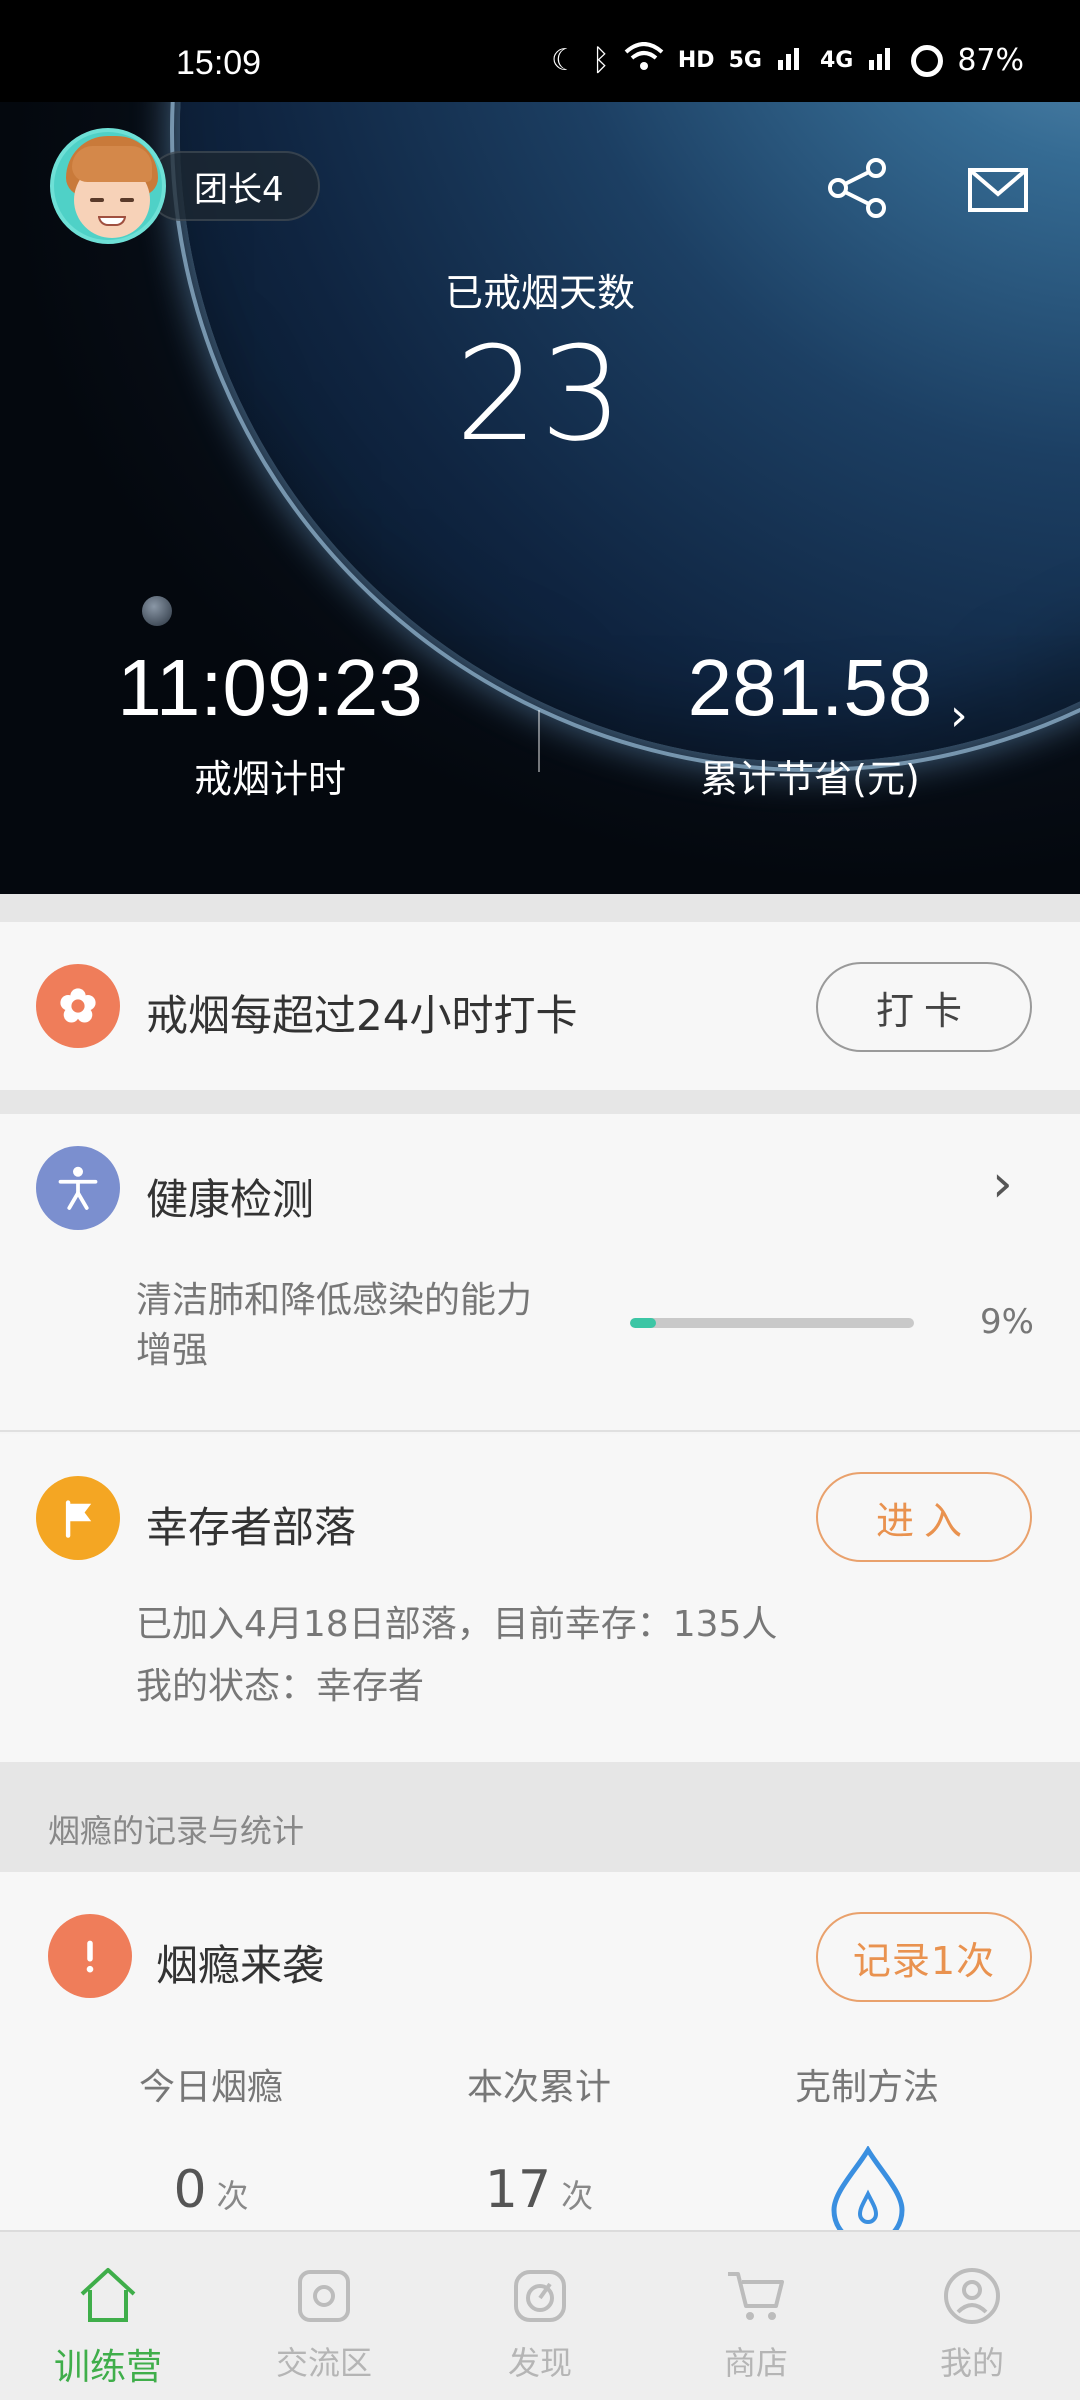  I want to click on 4g-signal-icon: 4G, so click(836, 60).